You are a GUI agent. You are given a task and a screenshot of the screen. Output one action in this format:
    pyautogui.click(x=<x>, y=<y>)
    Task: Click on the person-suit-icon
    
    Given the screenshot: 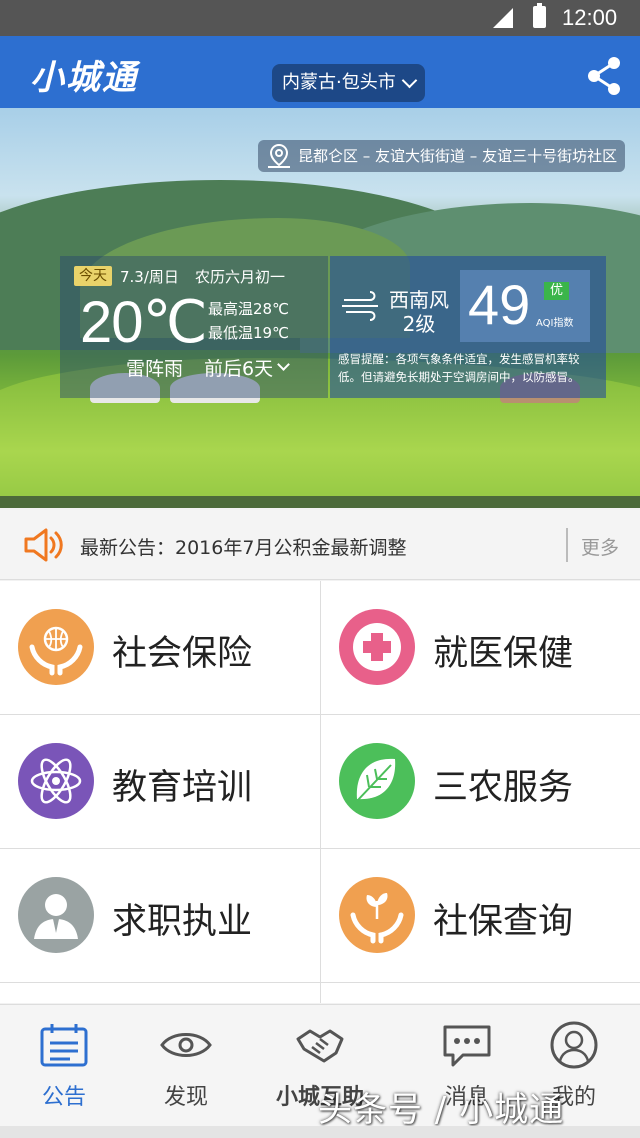 What is the action you would take?
    pyautogui.click(x=56, y=915)
    